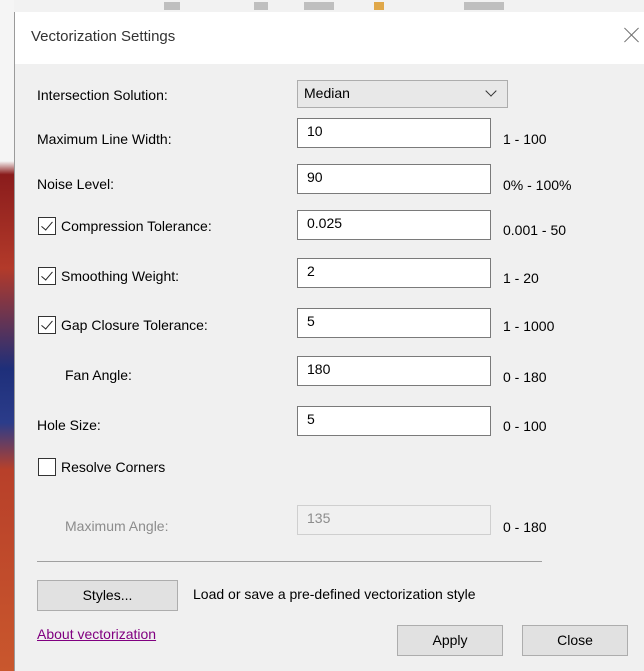  Describe the element at coordinates (394, 323) in the screenshot. I see `gap-closure-tolerance-input: 5` at that location.